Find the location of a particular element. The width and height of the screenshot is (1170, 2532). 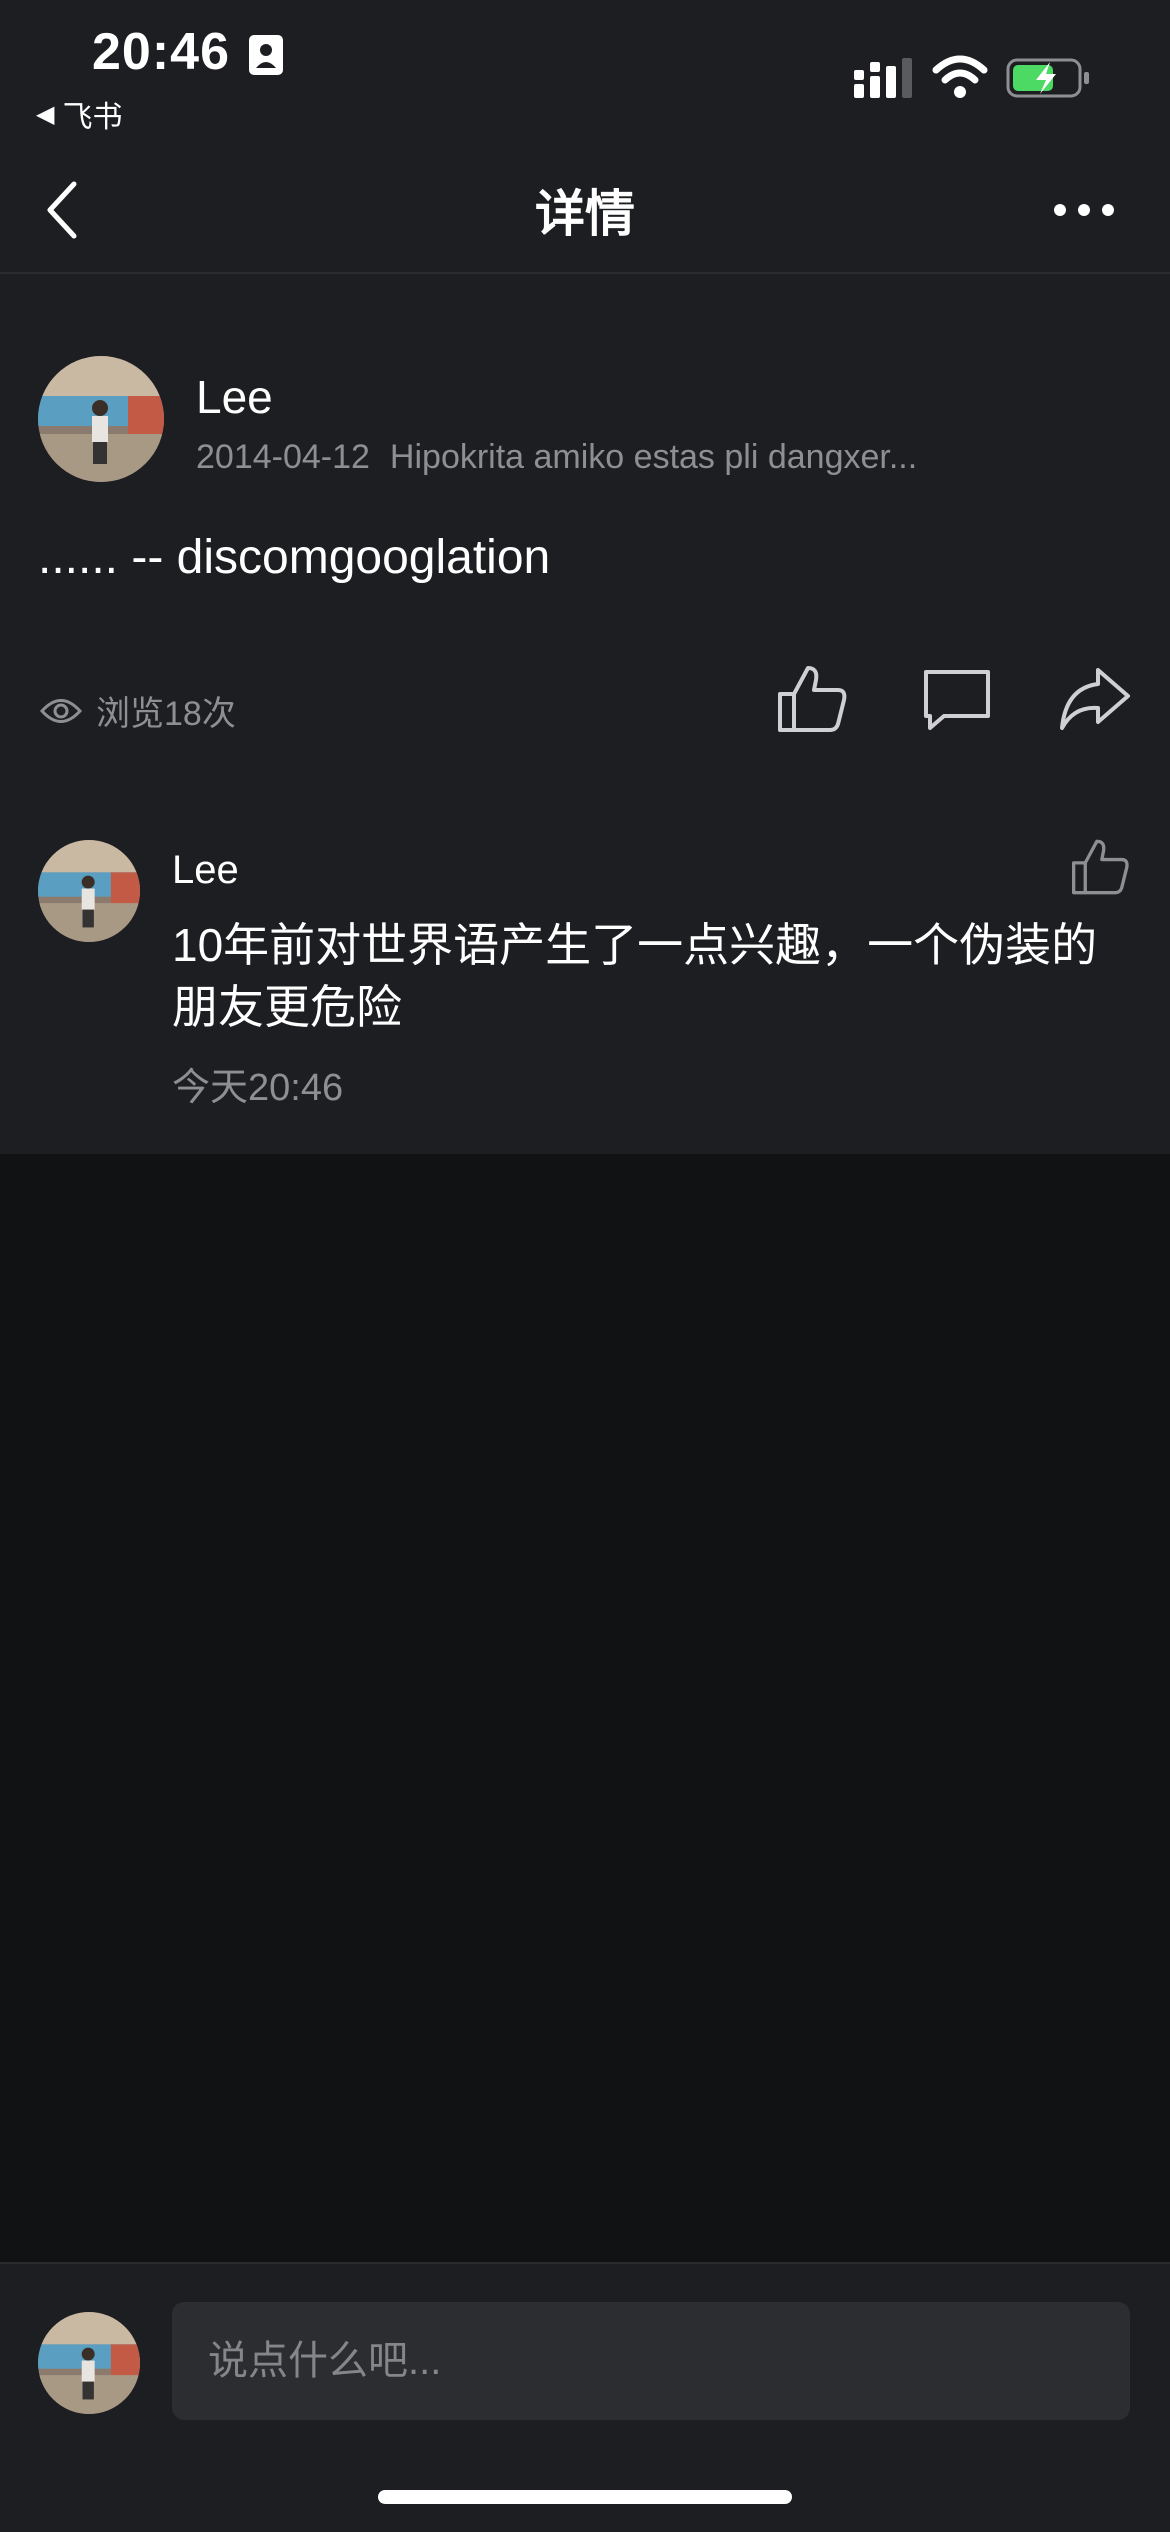

comment-icon is located at coordinates (957, 699).